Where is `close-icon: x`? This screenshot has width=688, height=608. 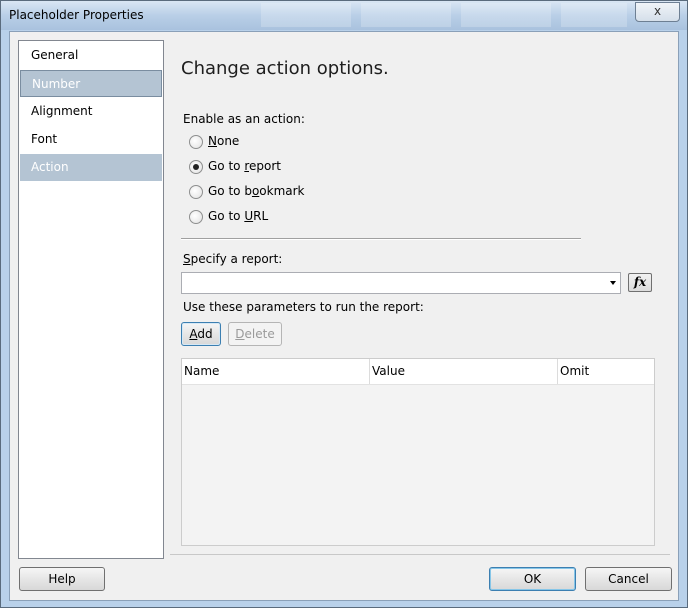
close-icon: x is located at coordinates (657, 11).